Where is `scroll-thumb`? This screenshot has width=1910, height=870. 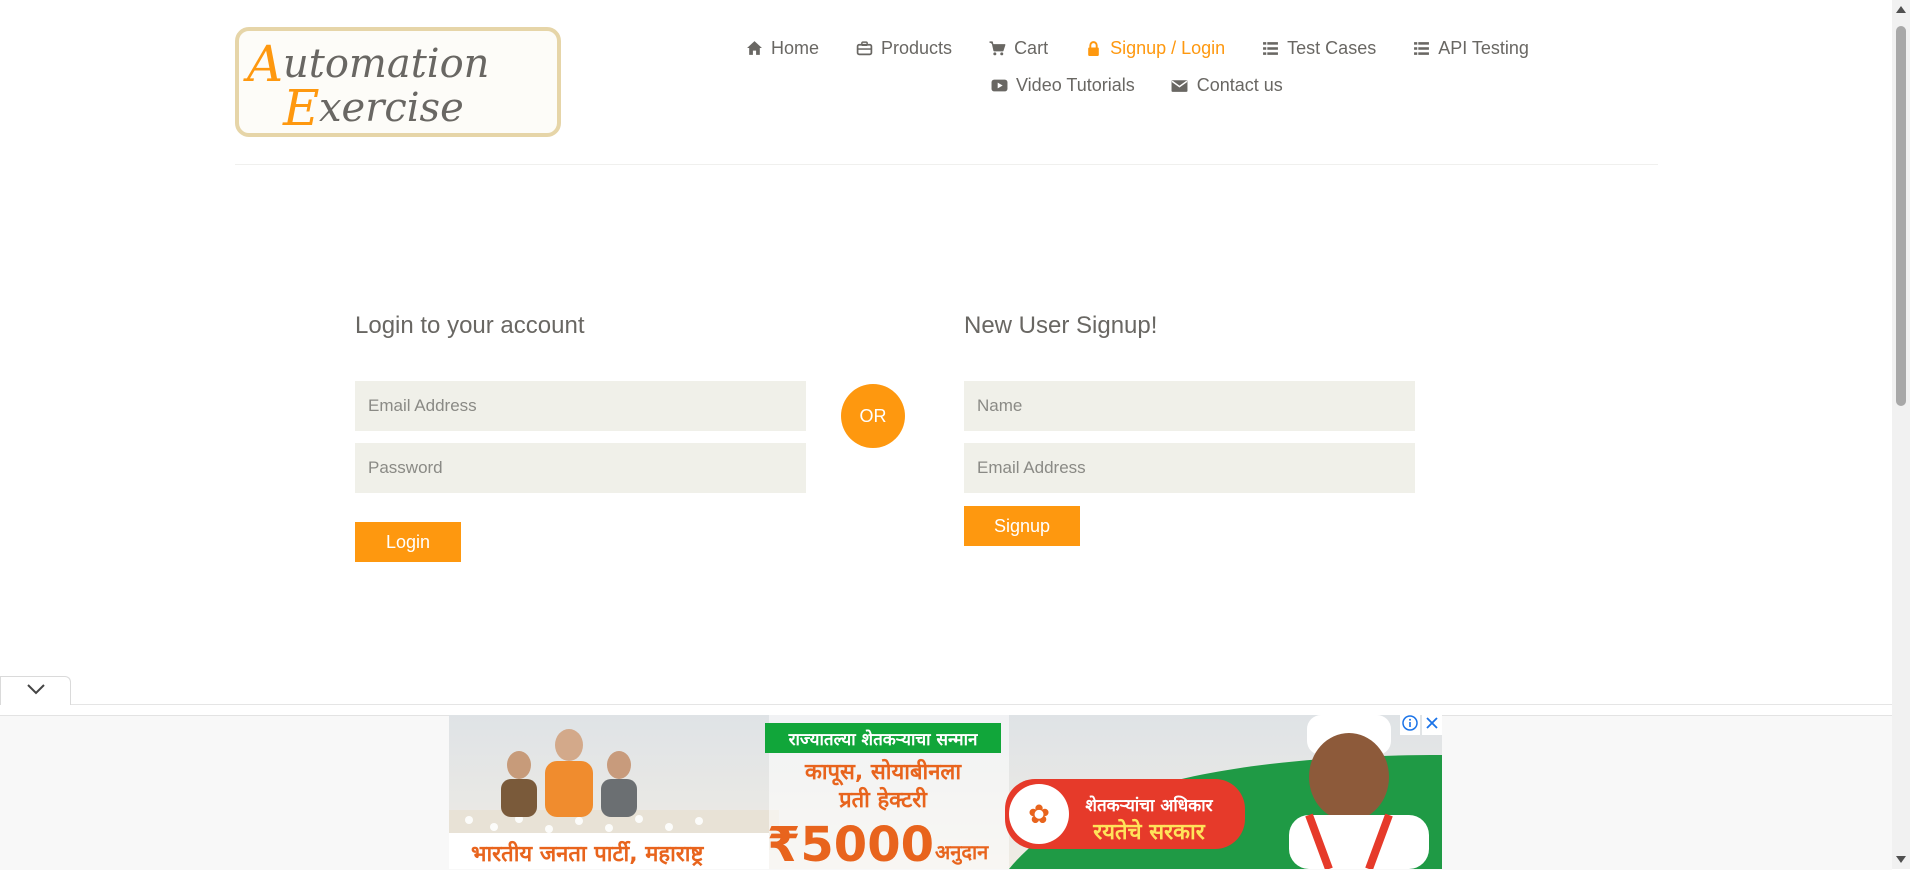
scroll-thumb is located at coordinates (1901, 216).